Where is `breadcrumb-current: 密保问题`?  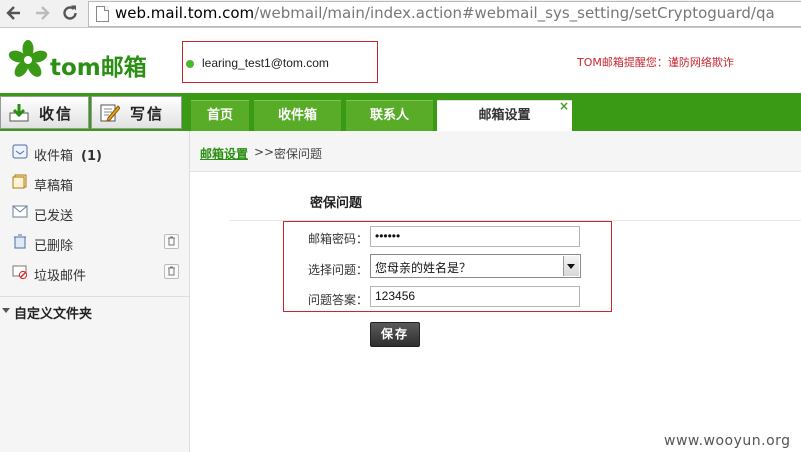
breadcrumb-current: 密保问题 is located at coordinates (298, 154).